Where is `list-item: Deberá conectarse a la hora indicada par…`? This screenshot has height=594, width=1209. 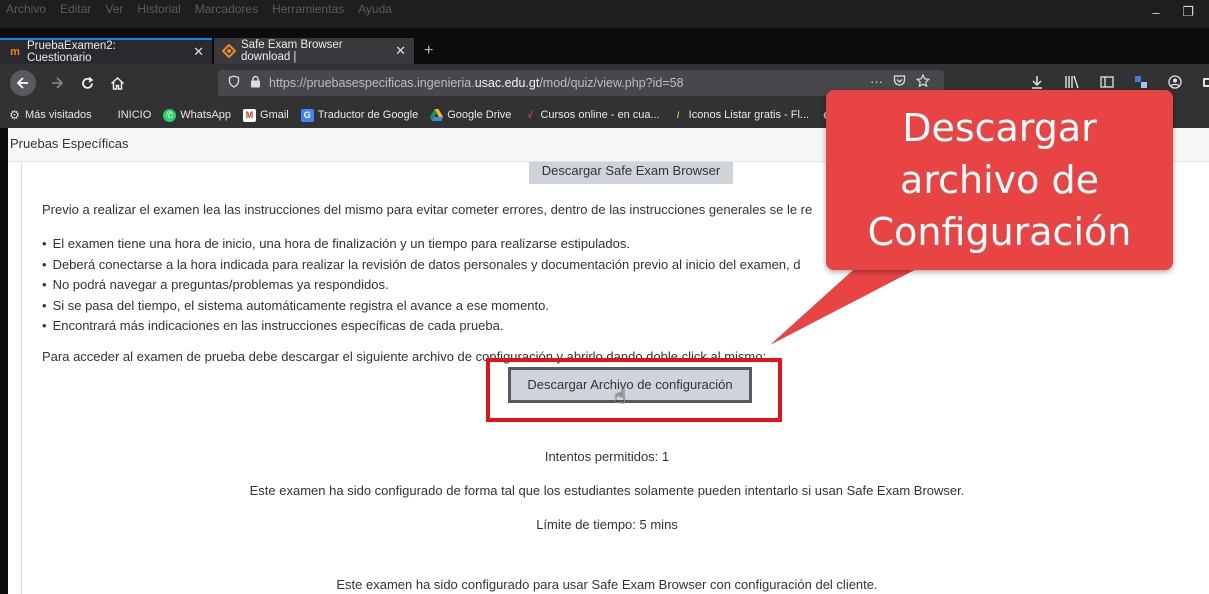 list-item: Deberá conectarse a la hora indicada par… is located at coordinates (421, 265).